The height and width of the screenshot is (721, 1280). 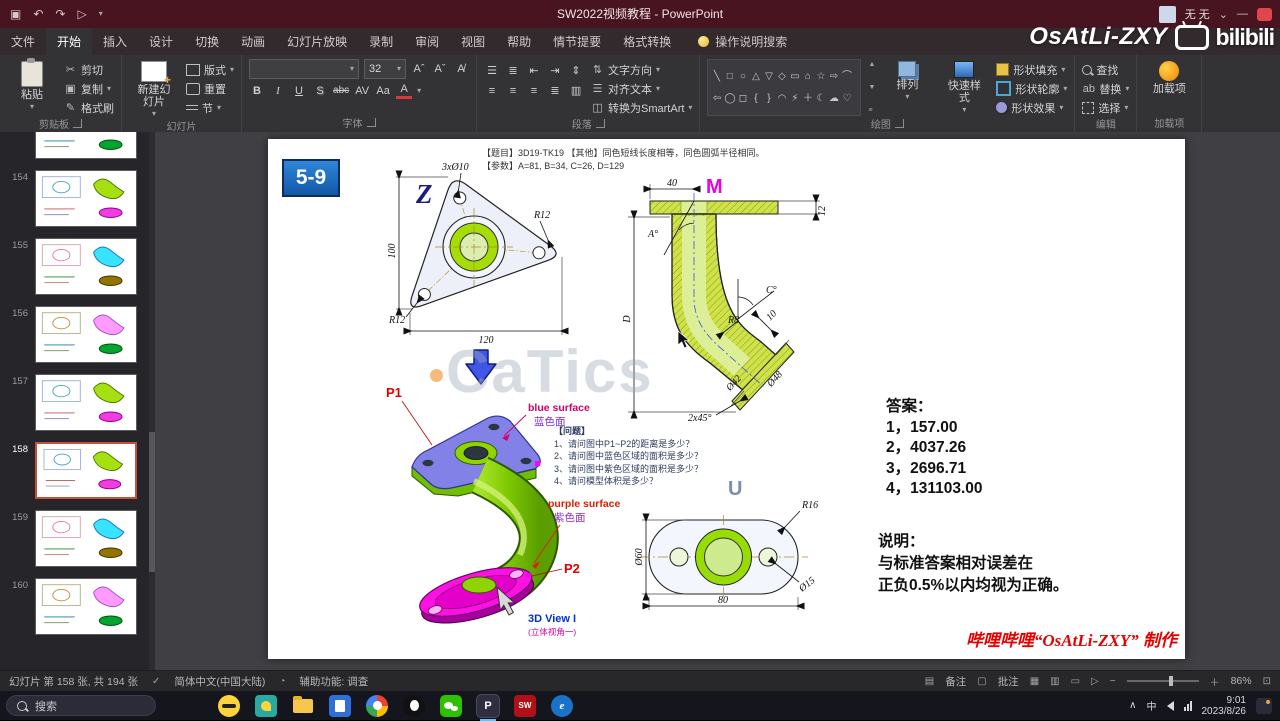 I want to click on solidworks-icon: SW, so click(x=525, y=705).